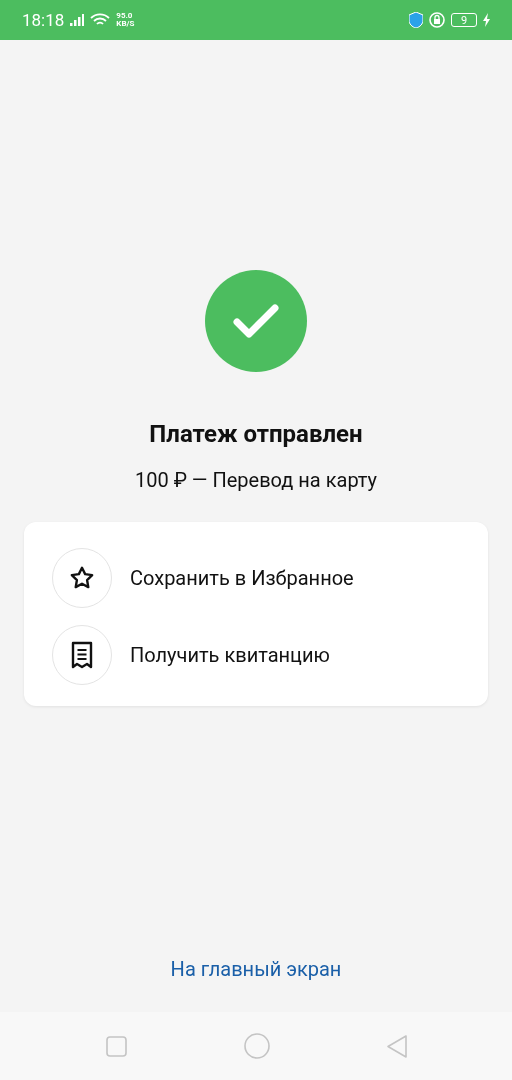 This screenshot has width=512, height=1080. What do you see at coordinates (116, 1046) in the screenshot?
I see `recent-apps-button` at bounding box center [116, 1046].